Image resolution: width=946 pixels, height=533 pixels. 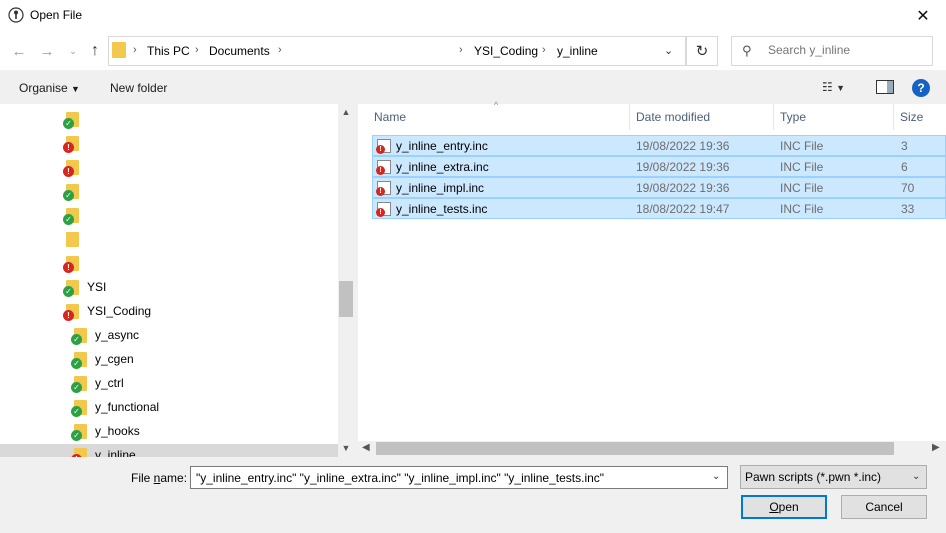 What do you see at coordinates (635, 448) in the screenshot?
I see `horizontal-scrollbar-thumb` at bounding box center [635, 448].